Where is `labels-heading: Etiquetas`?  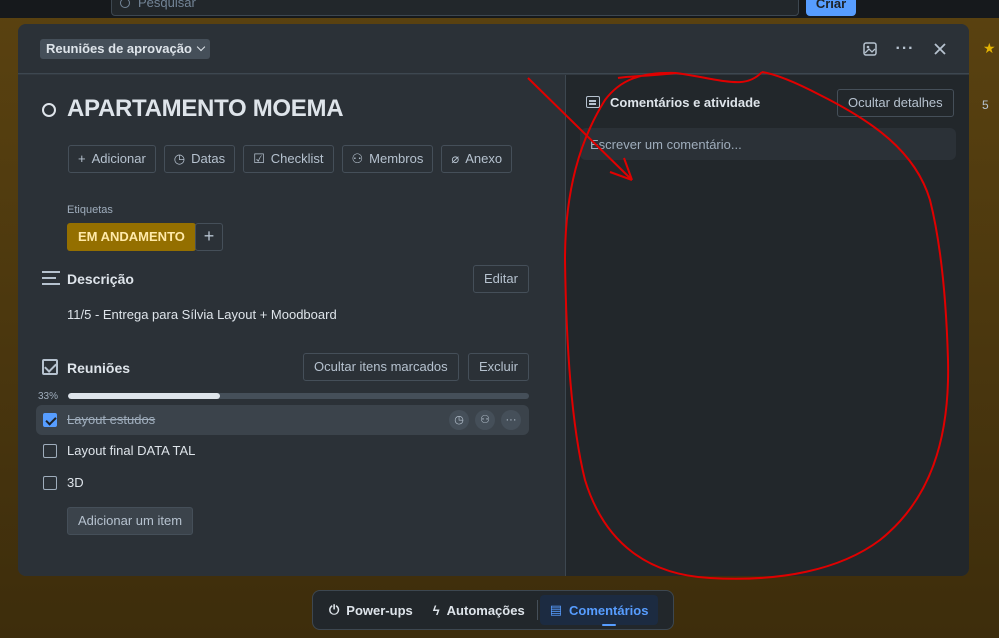
labels-heading: Etiquetas is located at coordinates (90, 210).